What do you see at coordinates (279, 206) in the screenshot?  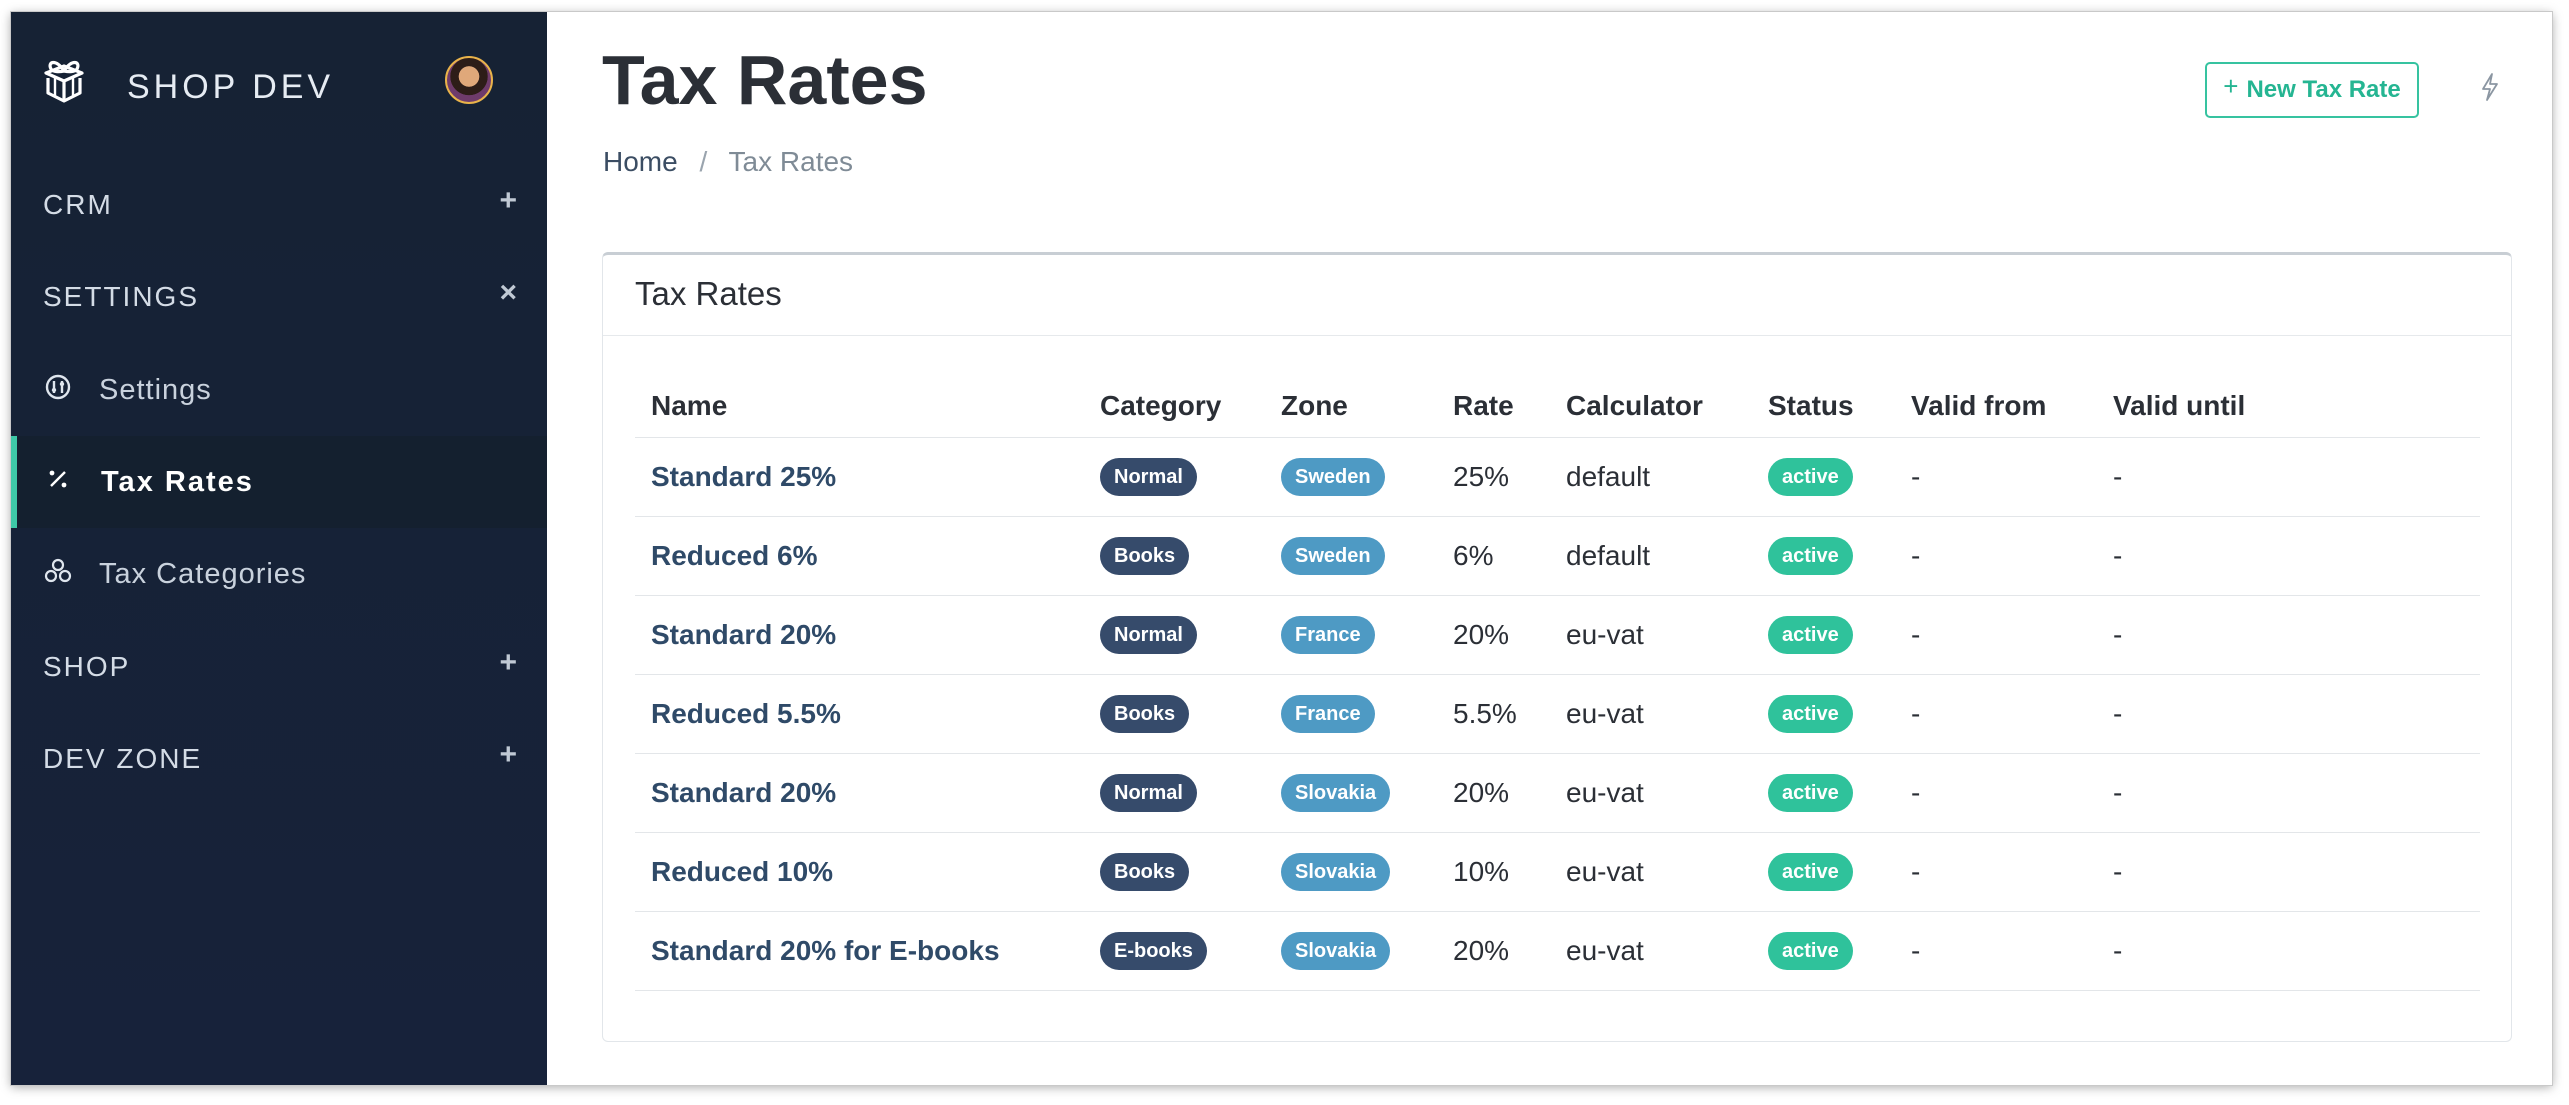 I see `nav-section-crm: CRM +` at bounding box center [279, 206].